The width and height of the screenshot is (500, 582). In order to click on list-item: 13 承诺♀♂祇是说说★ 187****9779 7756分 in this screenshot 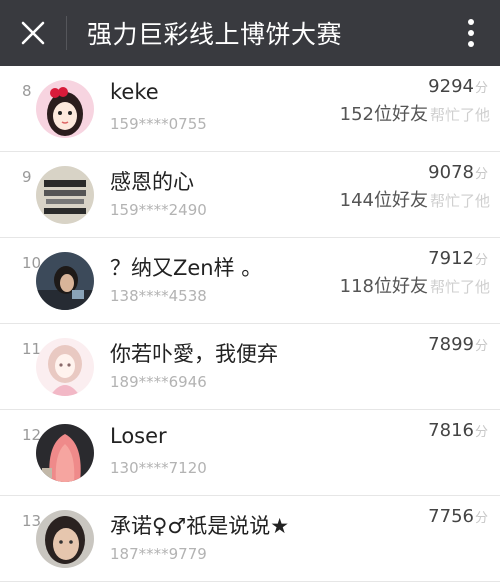, I will do `click(250, 539)`.